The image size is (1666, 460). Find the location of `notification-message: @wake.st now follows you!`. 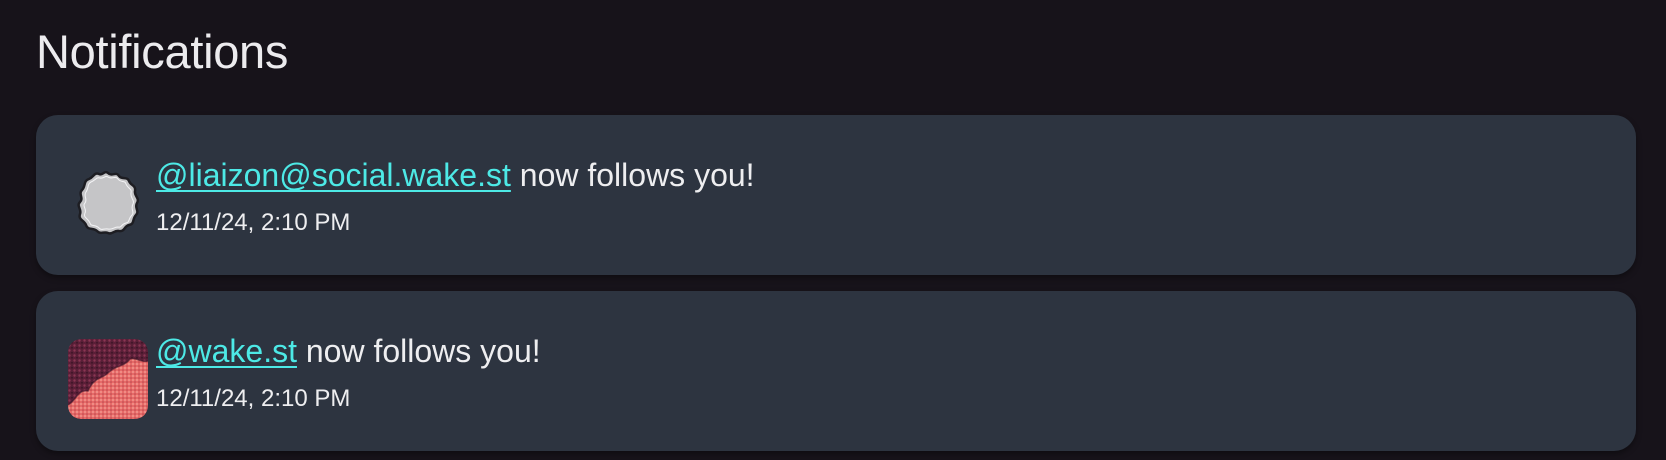

notification-message: @wake.st now follows you! is located at coordinates (348, 351).